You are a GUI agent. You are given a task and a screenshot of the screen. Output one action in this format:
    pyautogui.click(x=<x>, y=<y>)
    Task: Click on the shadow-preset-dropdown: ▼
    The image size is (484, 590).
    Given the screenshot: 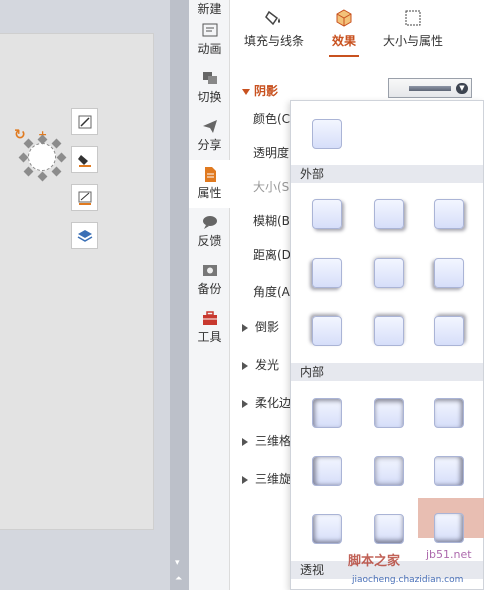 What is the action you would take?
    pyautogui.click(x=430, y=88)
    